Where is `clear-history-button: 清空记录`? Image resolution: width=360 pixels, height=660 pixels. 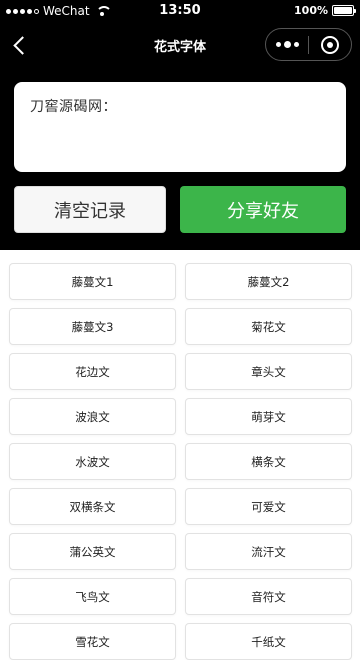 clear-history-button: 清空记录 is located at coordinates (90, 209).